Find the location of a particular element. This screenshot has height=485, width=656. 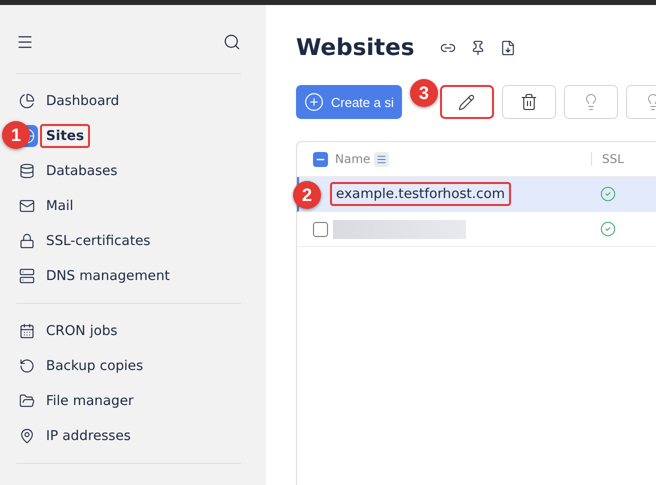

page-title: Websites is located at coordinates (355, 48).